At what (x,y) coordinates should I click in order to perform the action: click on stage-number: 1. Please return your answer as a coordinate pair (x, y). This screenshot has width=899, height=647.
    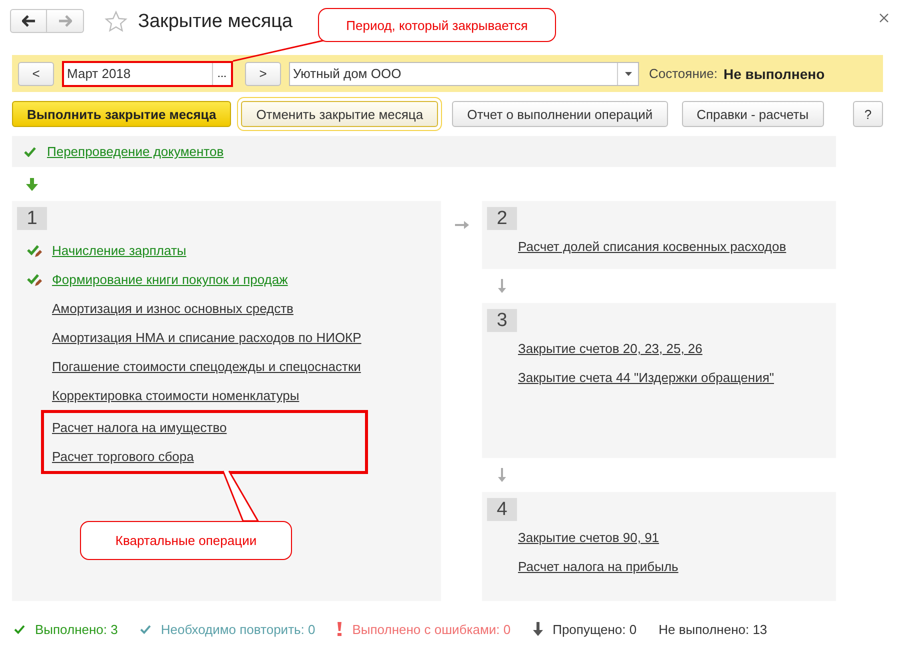
    Looking at the image, I should click on (32, 218).